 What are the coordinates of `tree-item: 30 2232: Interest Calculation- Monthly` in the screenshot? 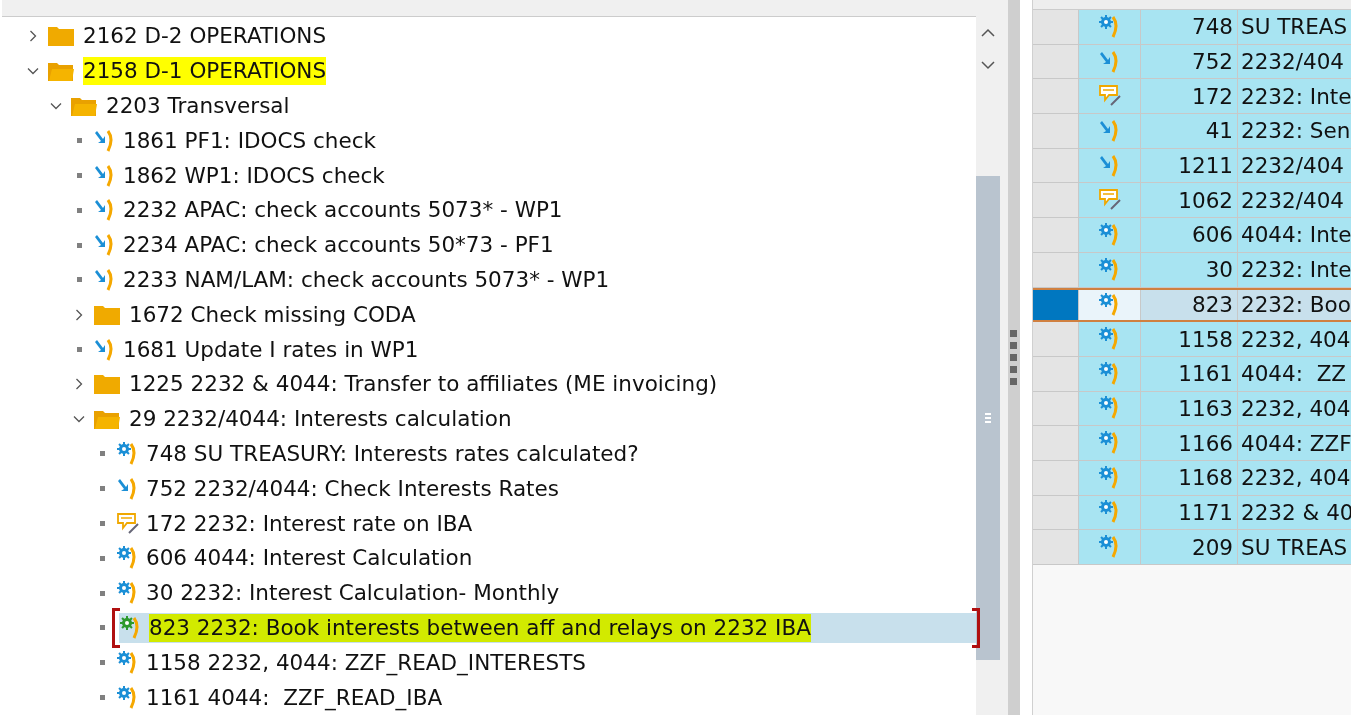 It's located at (544, 593).